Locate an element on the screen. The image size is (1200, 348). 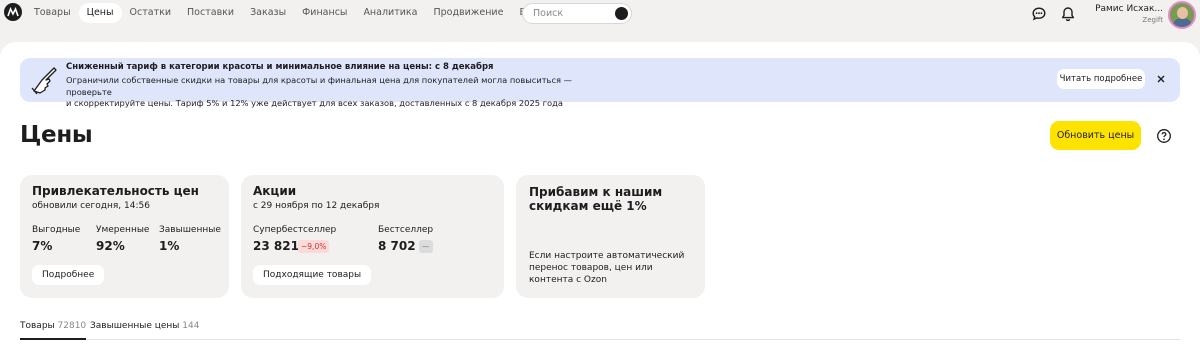
logo-icon is located at coordinates (13, 12).